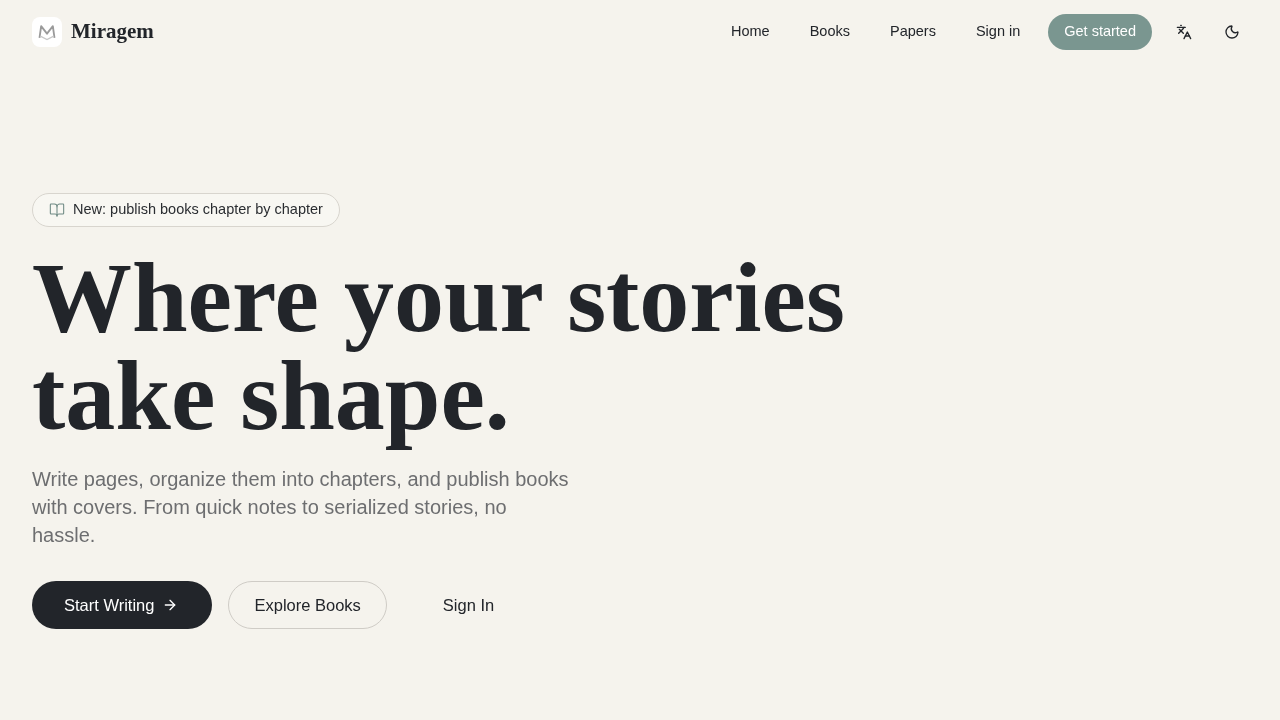 This screenshot has height=720, width=1280. What do you see at coordinates (468, 605) in the screenshot?
I see `sign-in-button: Sign In` at bounding box center [468, 605].